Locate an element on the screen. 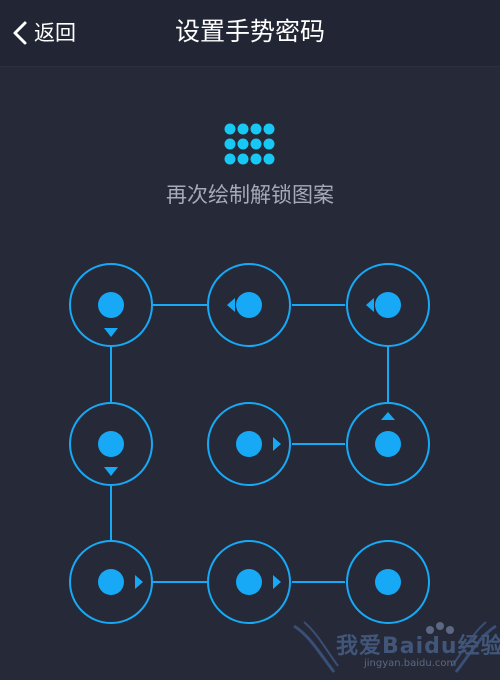 This screenshot has width=500, height=680. arrow-up-icon is located at coordinates (388, 416).